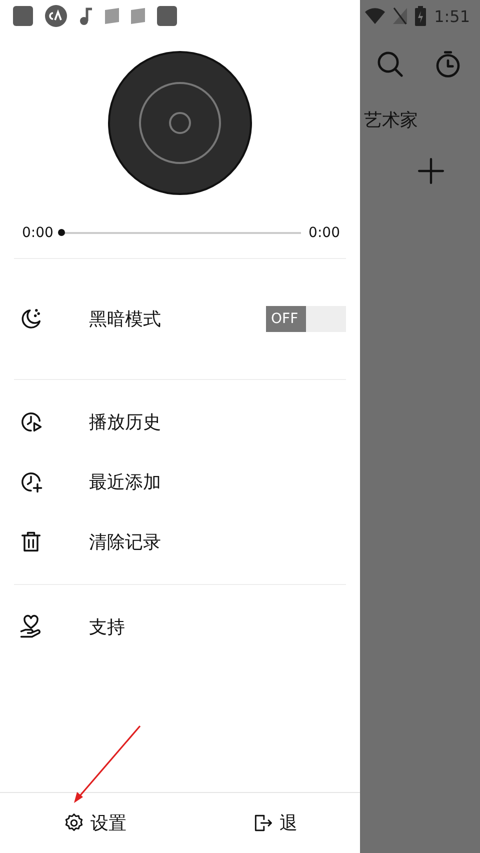 The image size is (480, 853). I want to click on exit-button: 退, so click(275, 823).